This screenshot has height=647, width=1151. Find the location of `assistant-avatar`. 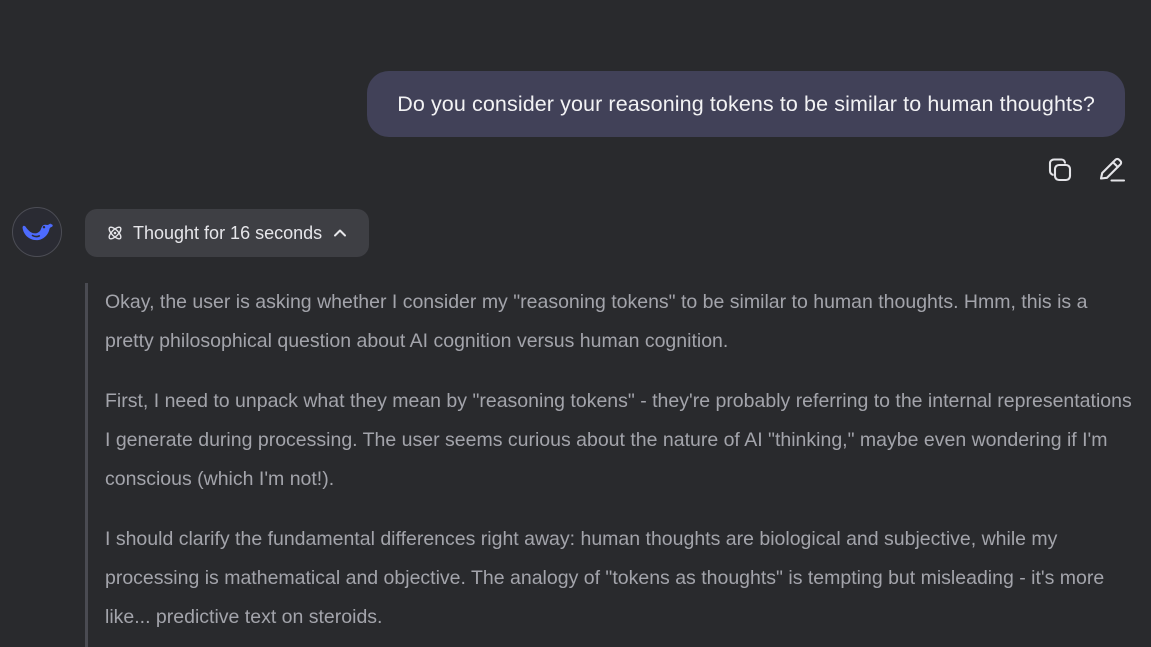

assistant-avatar is located at coordinates (37, 232).